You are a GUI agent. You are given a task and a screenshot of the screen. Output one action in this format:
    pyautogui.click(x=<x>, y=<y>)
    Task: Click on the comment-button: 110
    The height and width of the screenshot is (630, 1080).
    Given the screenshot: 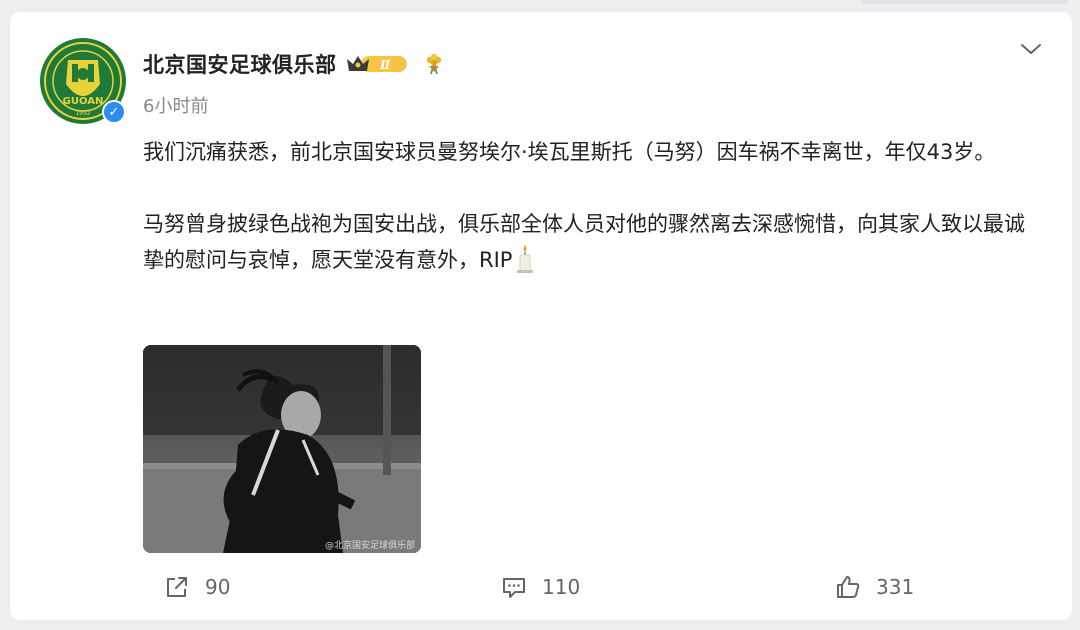 What is the action you would take?
    pyautogui.click(x=540, y=587)
    